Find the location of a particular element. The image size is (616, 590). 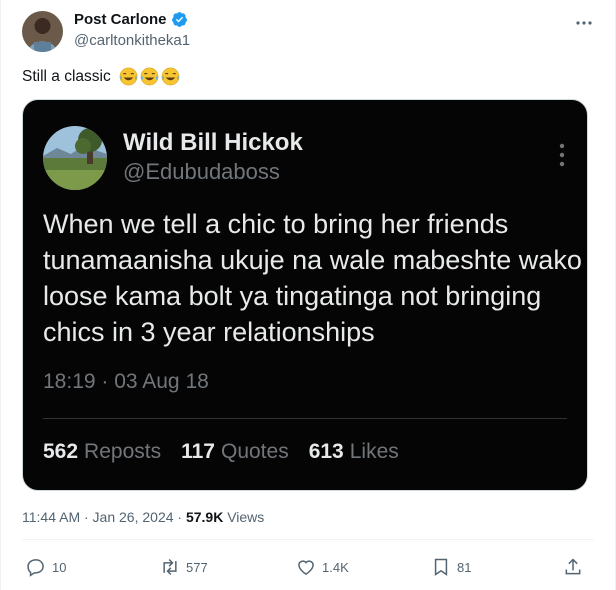

like-count: 1.4K is located at coordinates (335, 567).